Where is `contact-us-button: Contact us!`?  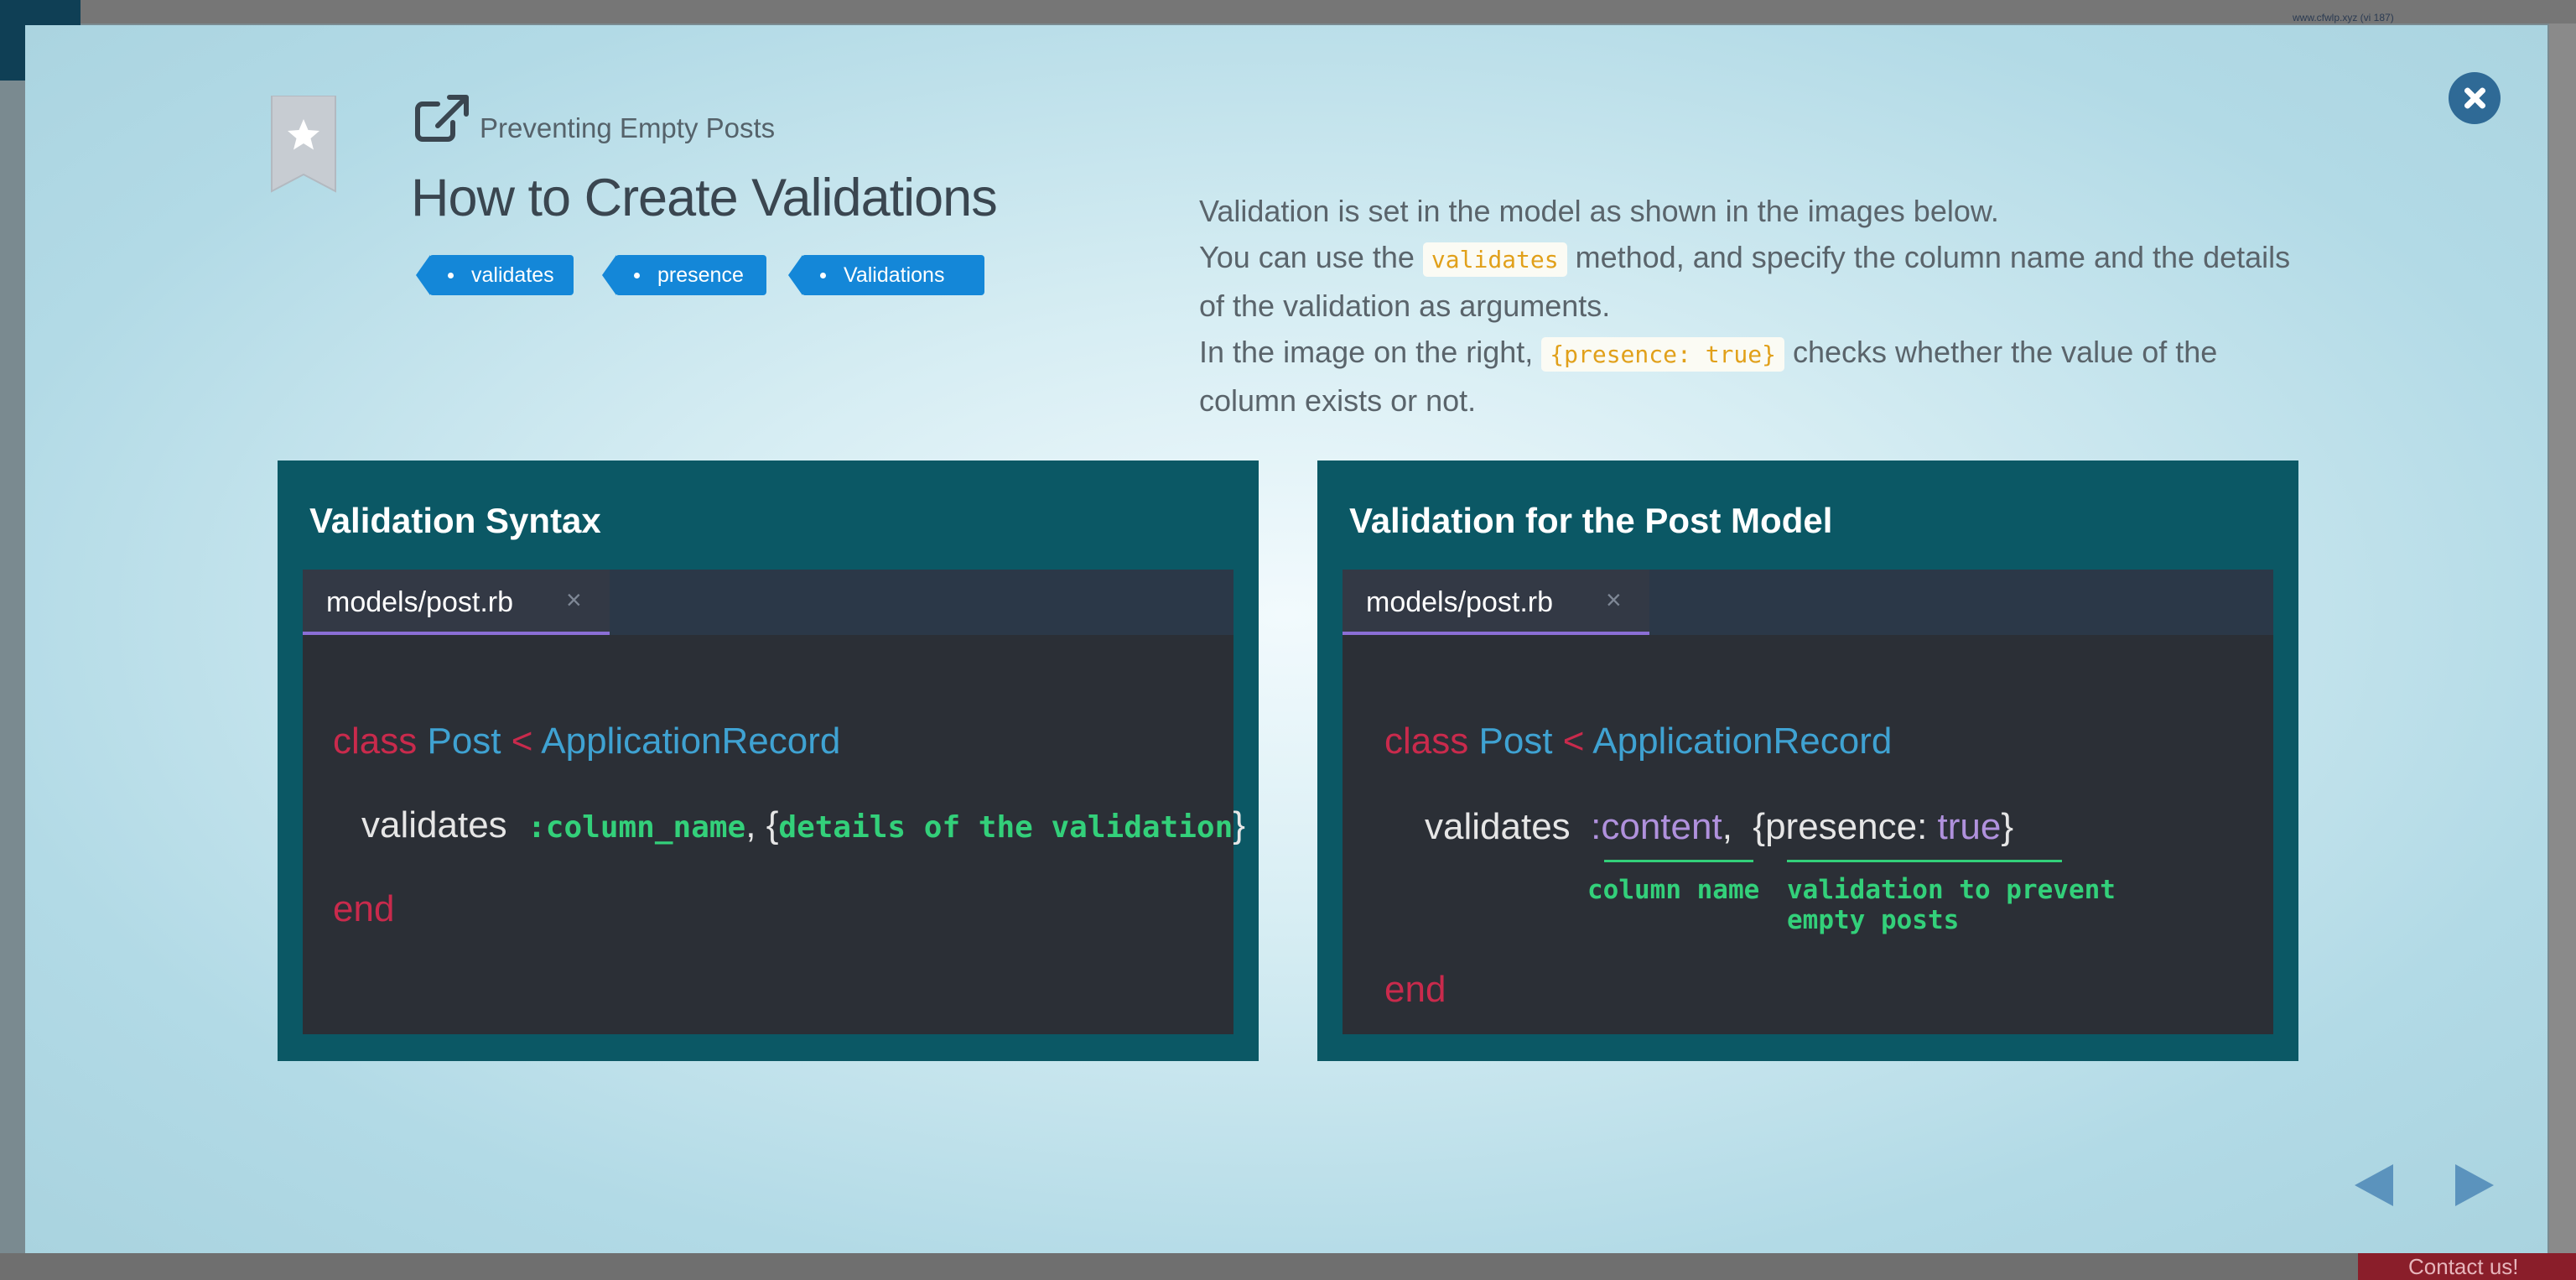
contact-us-button: Contact us! is located at coordinates (2467, 1266).